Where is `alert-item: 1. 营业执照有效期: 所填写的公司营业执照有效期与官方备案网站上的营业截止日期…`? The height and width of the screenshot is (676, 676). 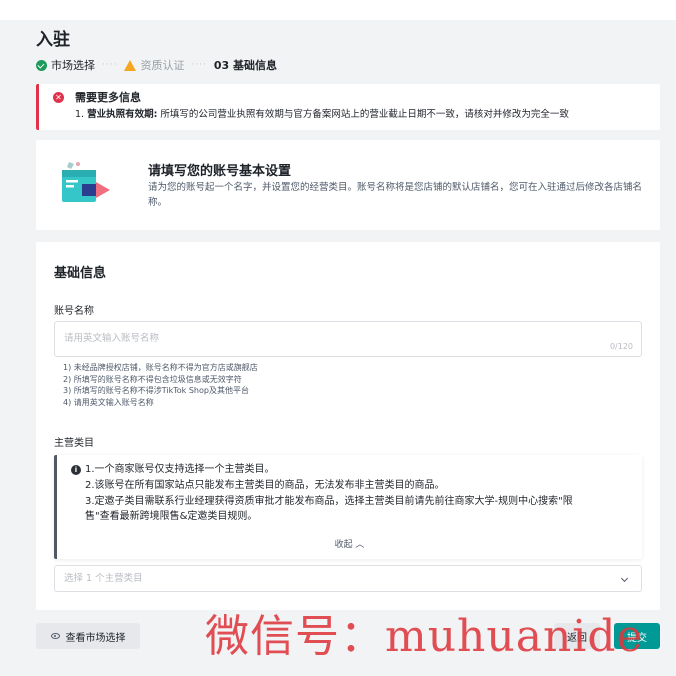
alert-item: 1. 营业执照有效期: 所填写的公司营业执照有效期与官方备案网站上的营业截止日期… is located at coordinates (362, 115).